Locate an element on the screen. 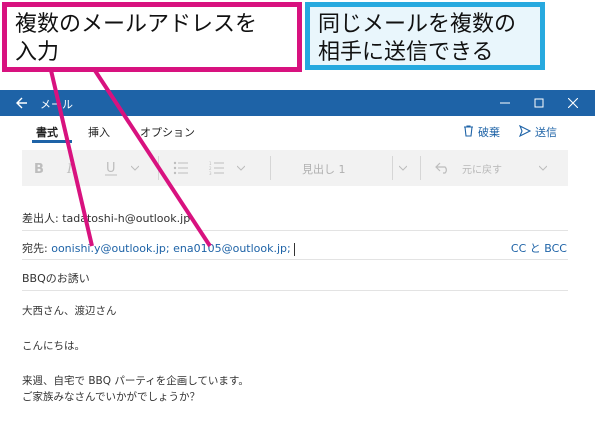  callout-multiple-addresses: 複数のメールアドレスを 入力 is located at coordinates (152, 37).